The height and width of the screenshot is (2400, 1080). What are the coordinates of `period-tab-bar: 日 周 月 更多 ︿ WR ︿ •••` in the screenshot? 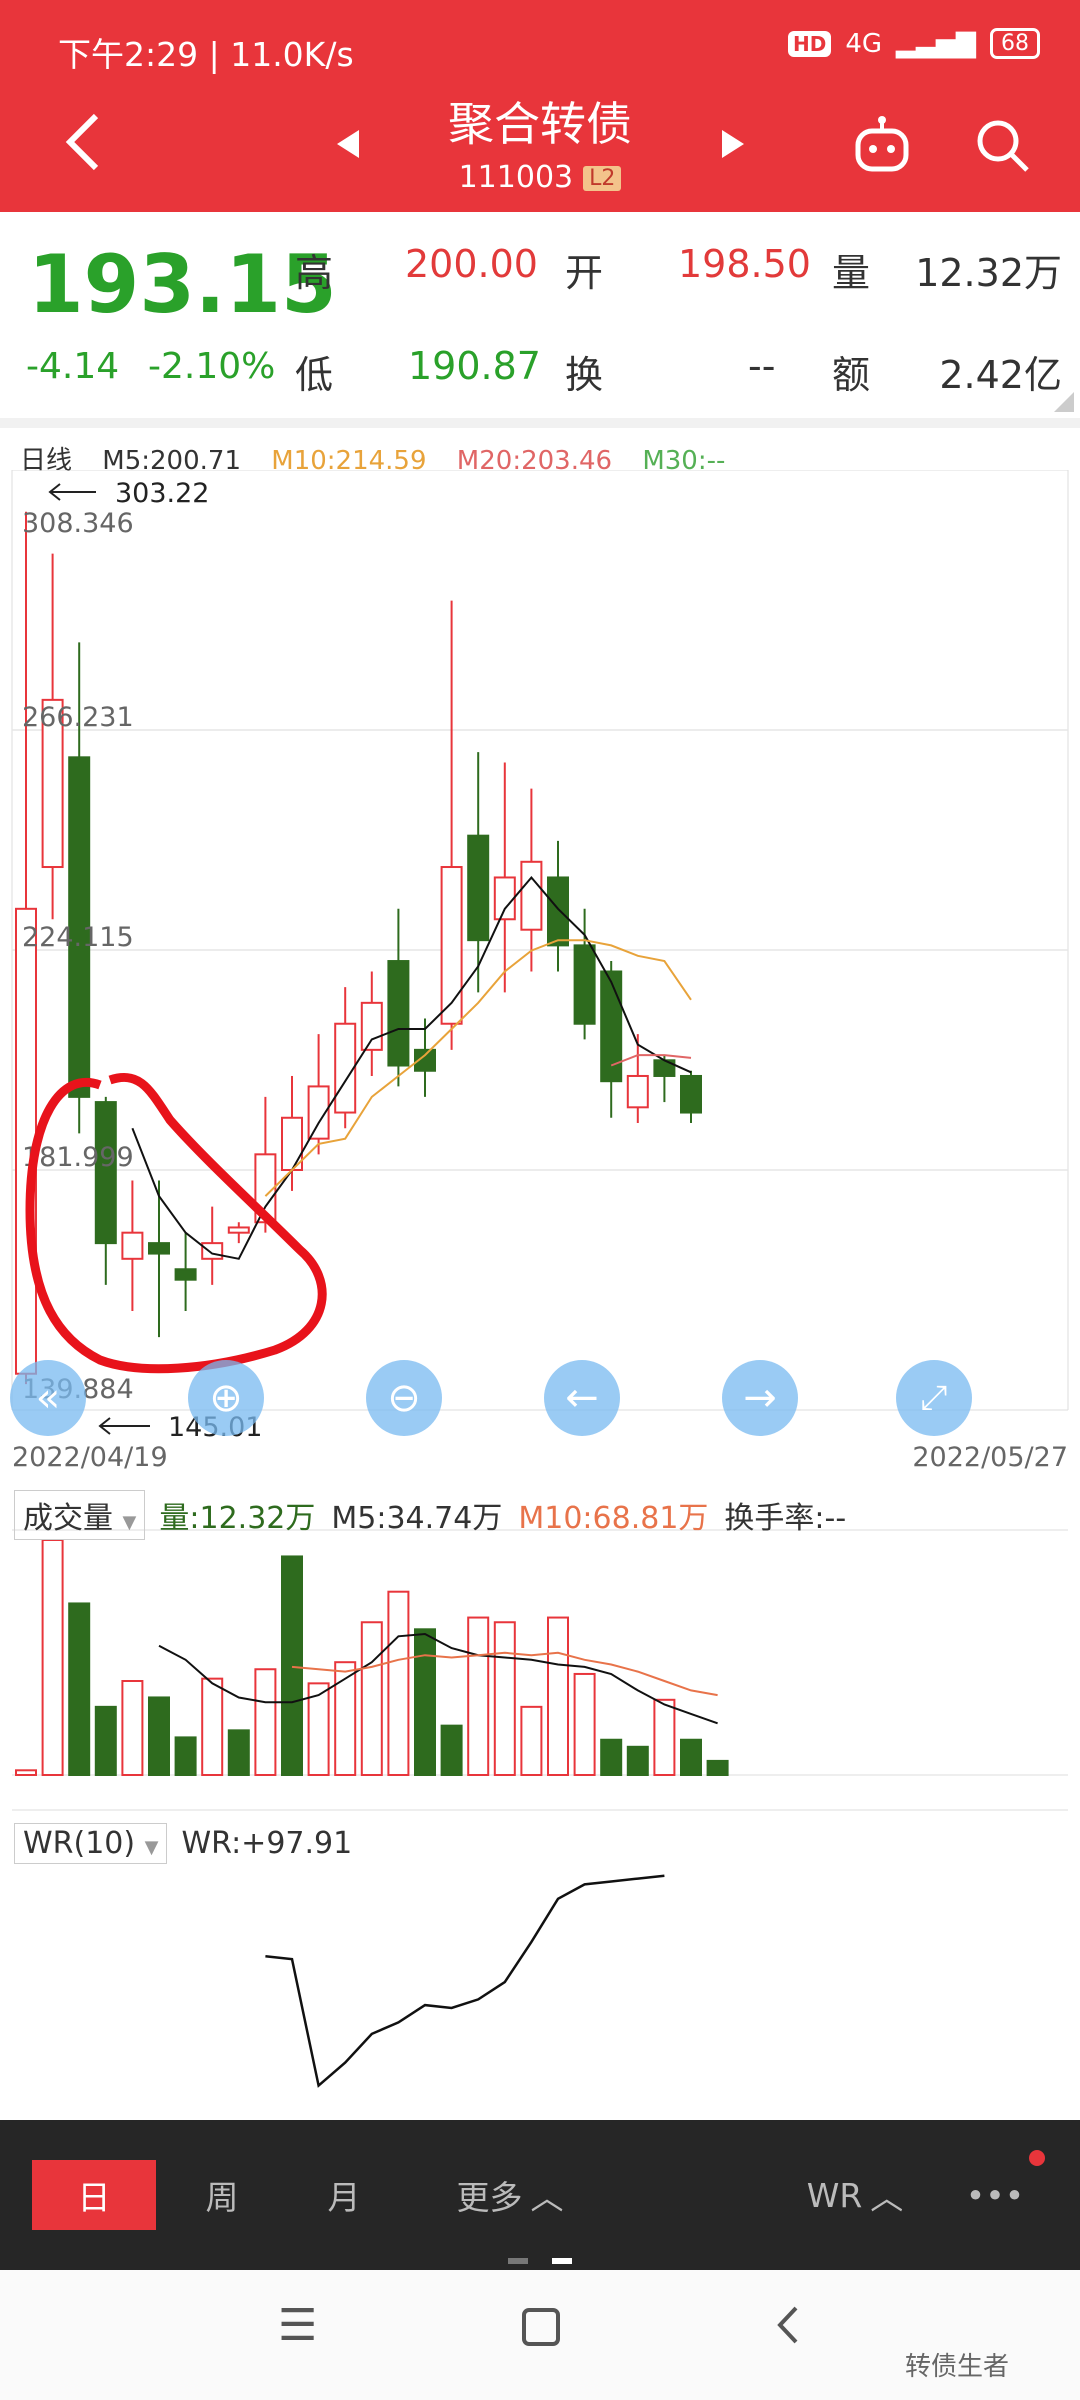 It's located at (540, 2195).